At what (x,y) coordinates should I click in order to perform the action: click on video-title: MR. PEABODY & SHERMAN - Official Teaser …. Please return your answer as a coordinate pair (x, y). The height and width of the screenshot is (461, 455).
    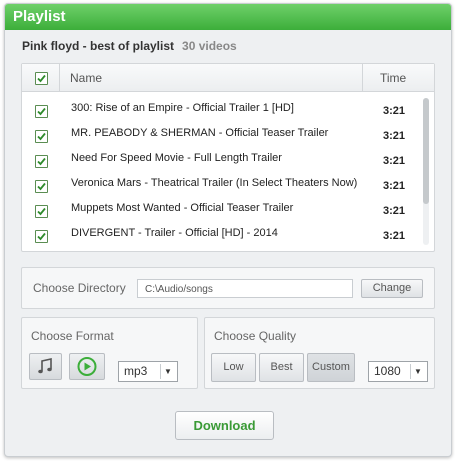
    Looking at the image, I should click on (200, 133).